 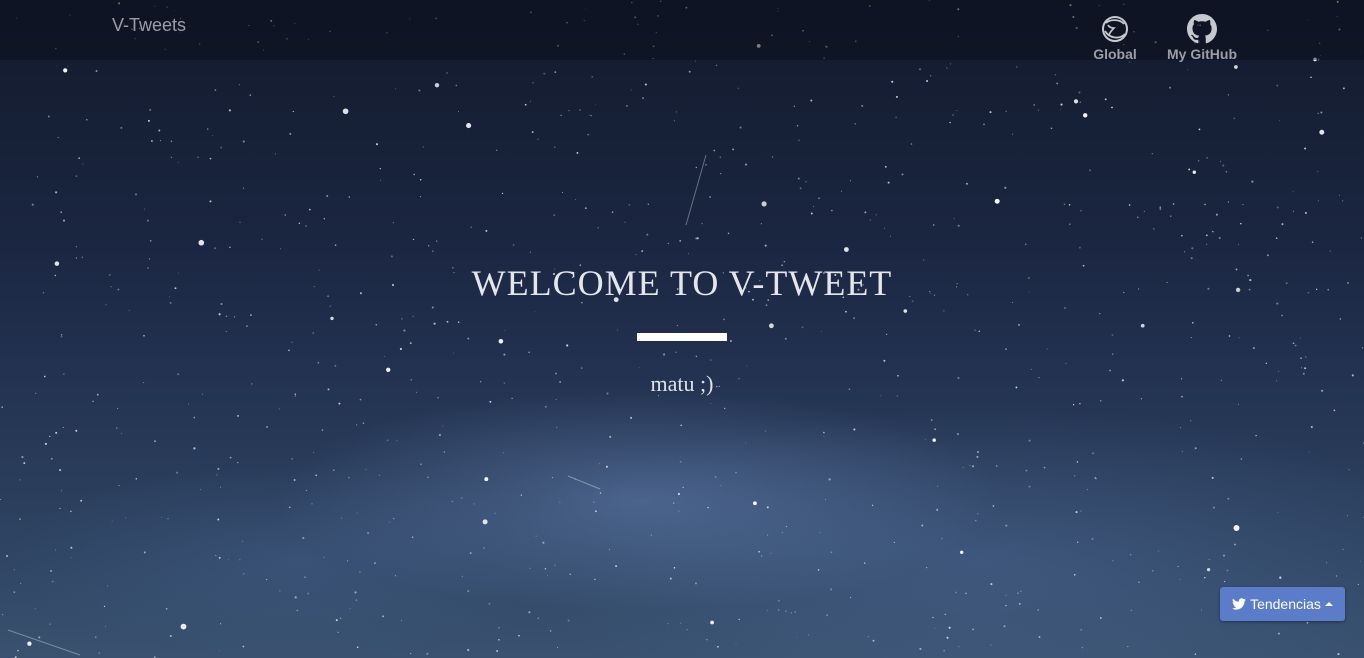 I want to click on nav-global: Global, so click(x=1115, y=38).